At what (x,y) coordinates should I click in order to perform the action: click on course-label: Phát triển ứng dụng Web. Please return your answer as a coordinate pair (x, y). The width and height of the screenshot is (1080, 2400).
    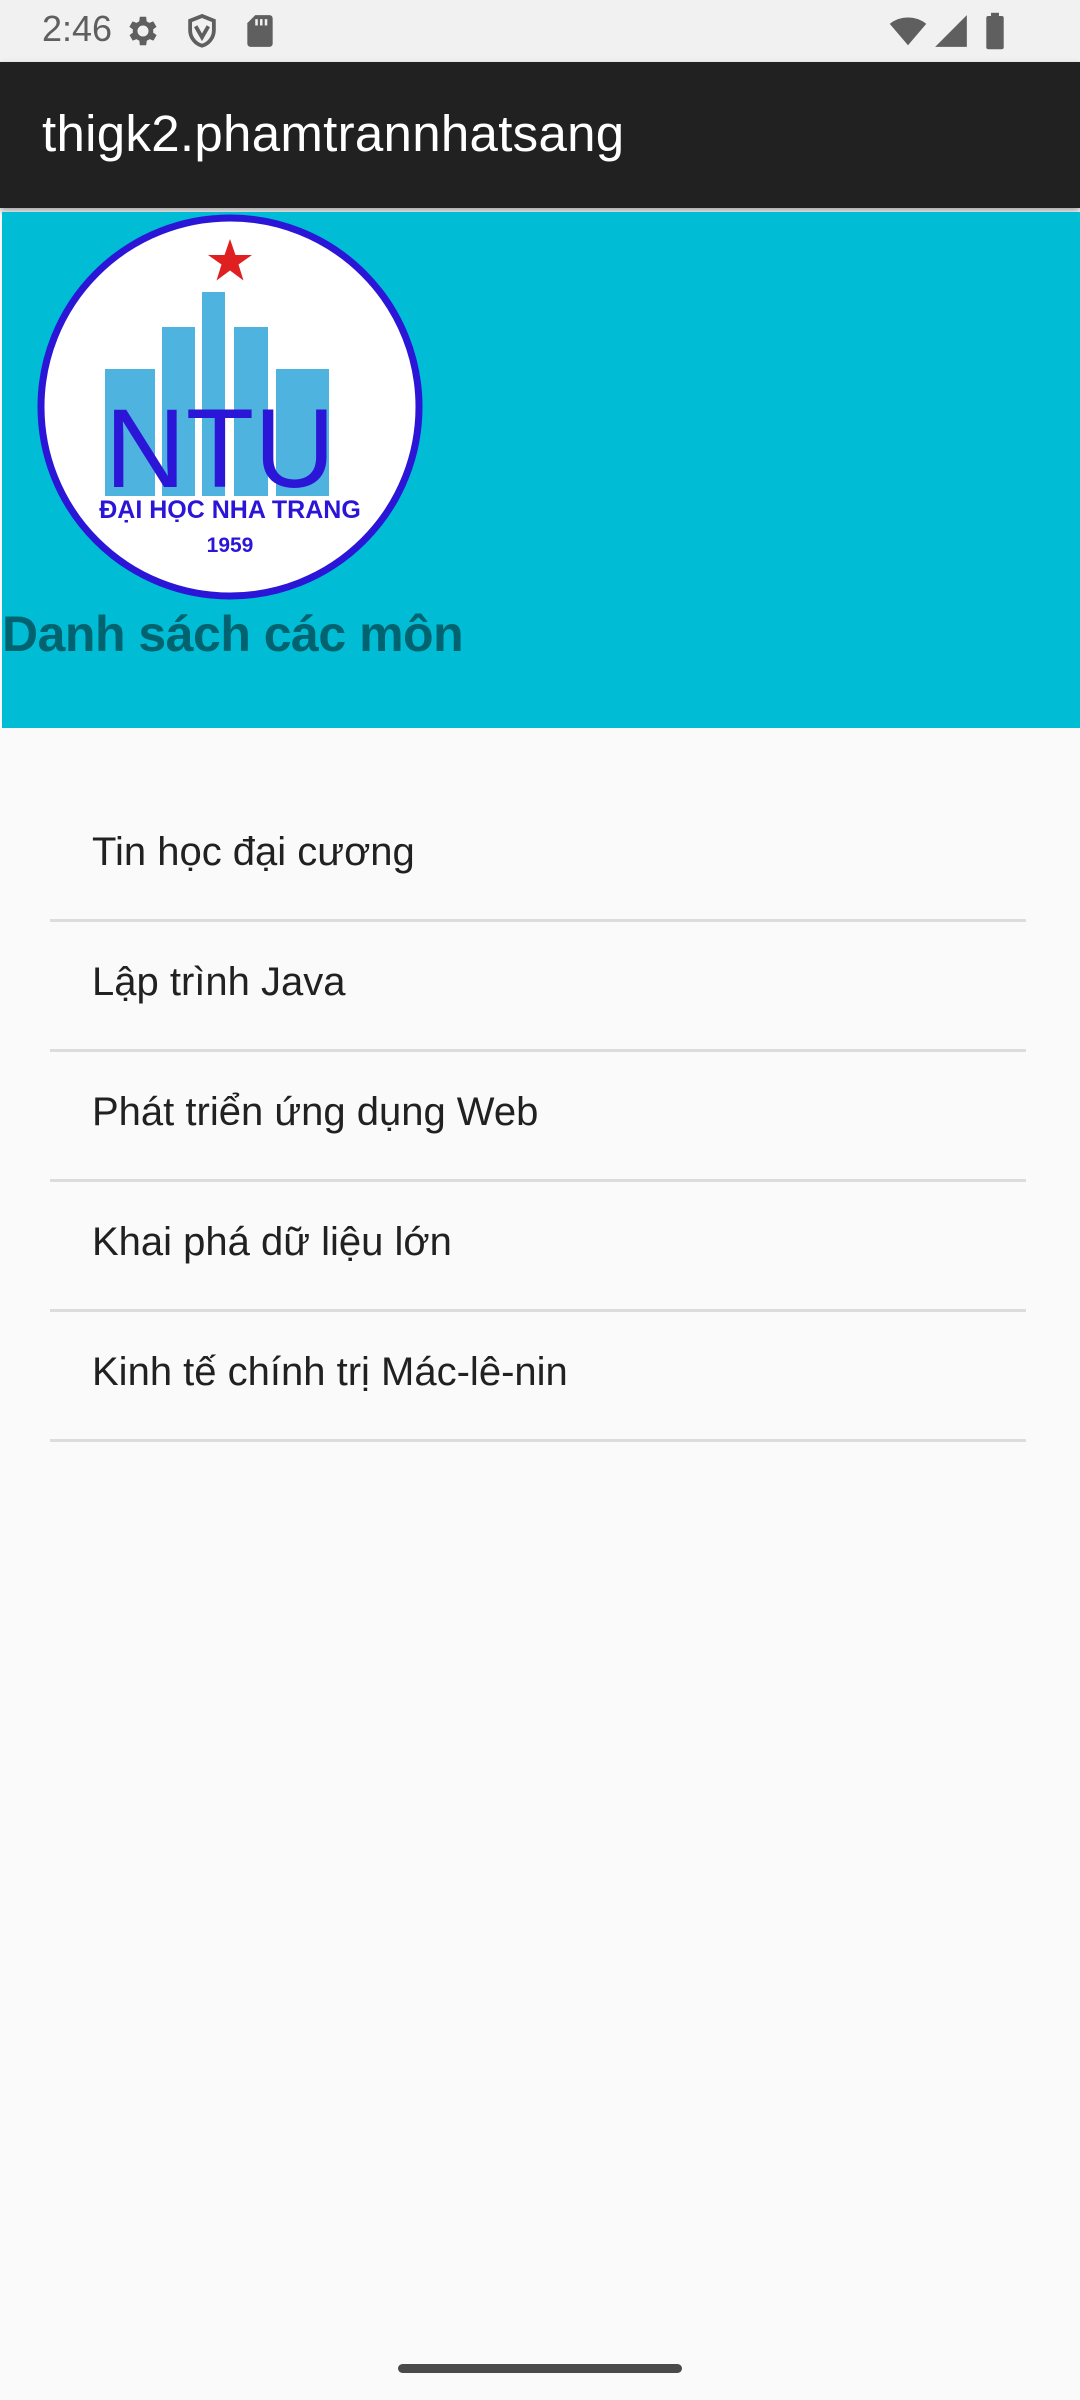
    Looking at the image, I should click on (315, 1112).